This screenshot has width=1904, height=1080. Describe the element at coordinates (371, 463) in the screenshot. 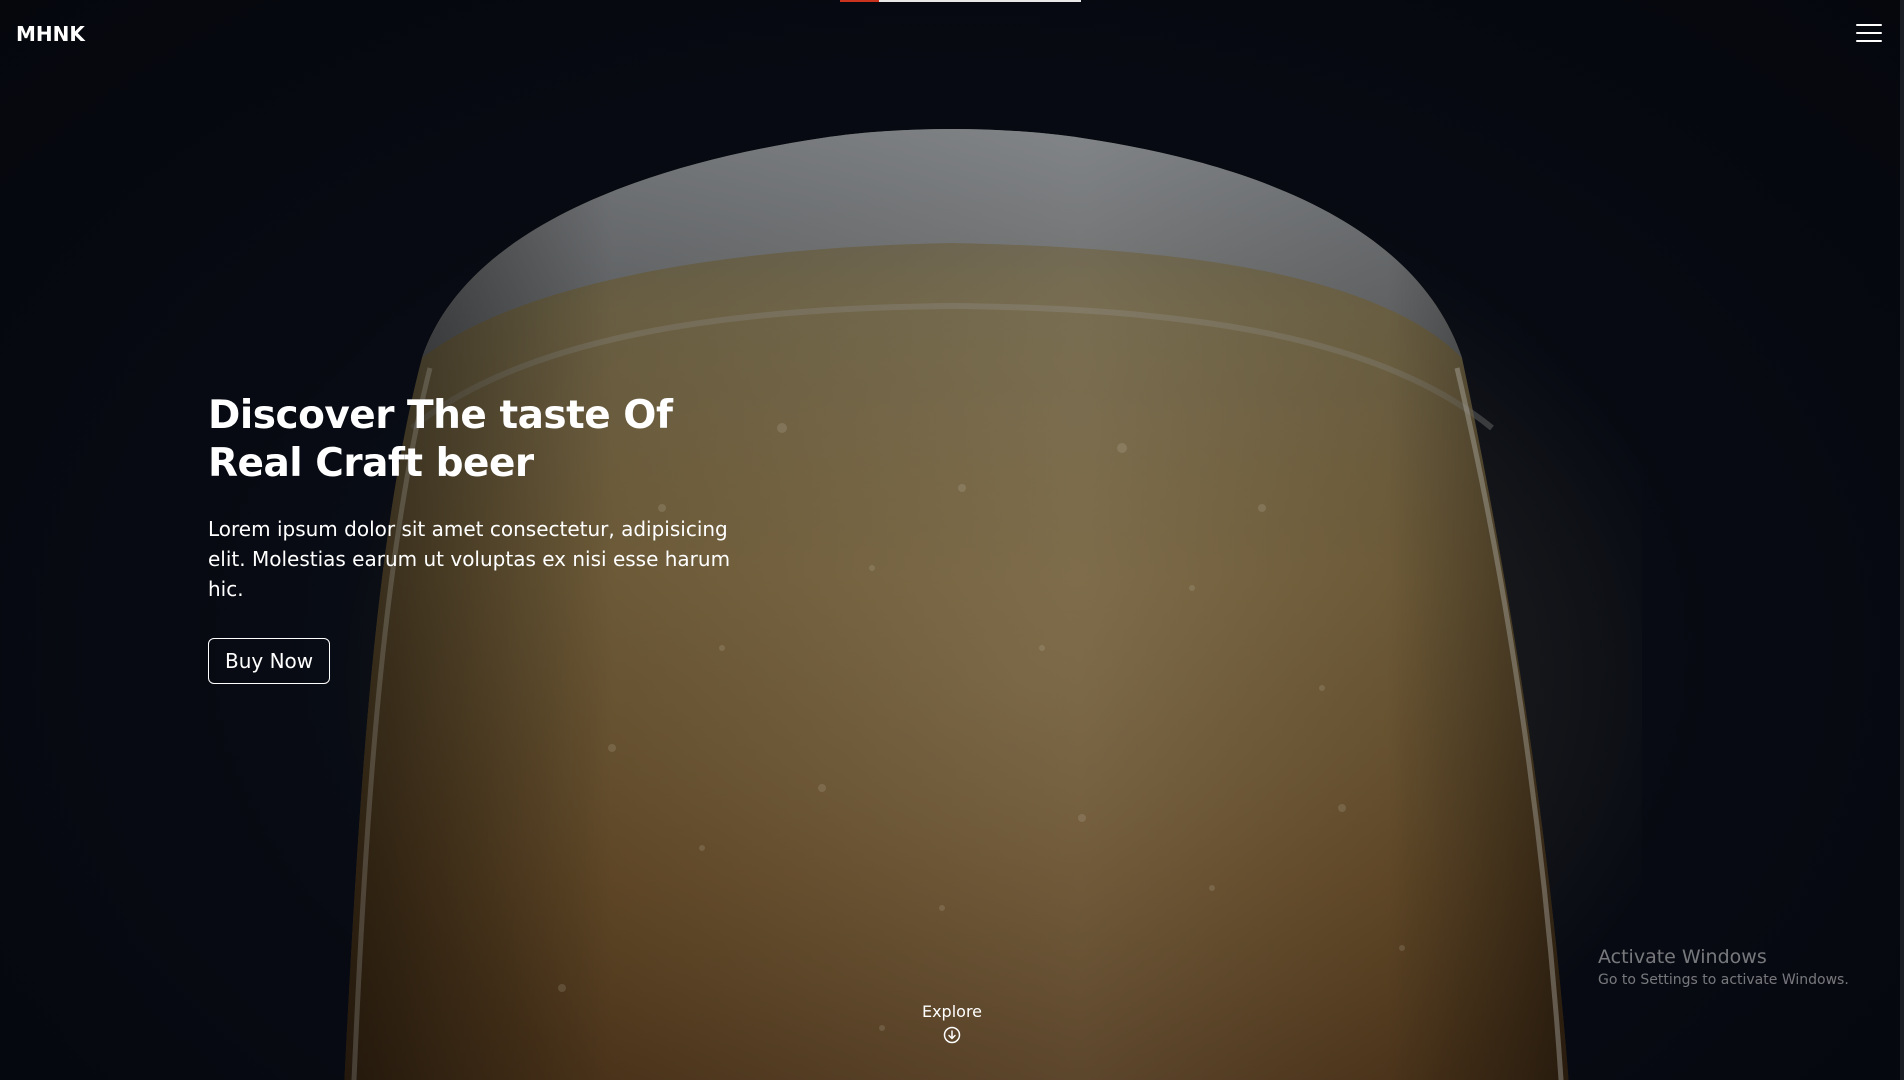

I see `hero-title-line2: Real Craft beer` at that location.